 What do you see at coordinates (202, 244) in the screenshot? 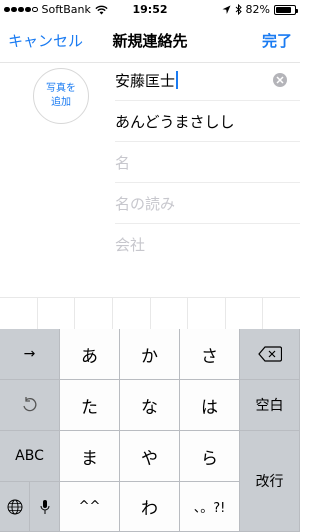
I see `company-field: 会社` at bounding box center [202, 244].